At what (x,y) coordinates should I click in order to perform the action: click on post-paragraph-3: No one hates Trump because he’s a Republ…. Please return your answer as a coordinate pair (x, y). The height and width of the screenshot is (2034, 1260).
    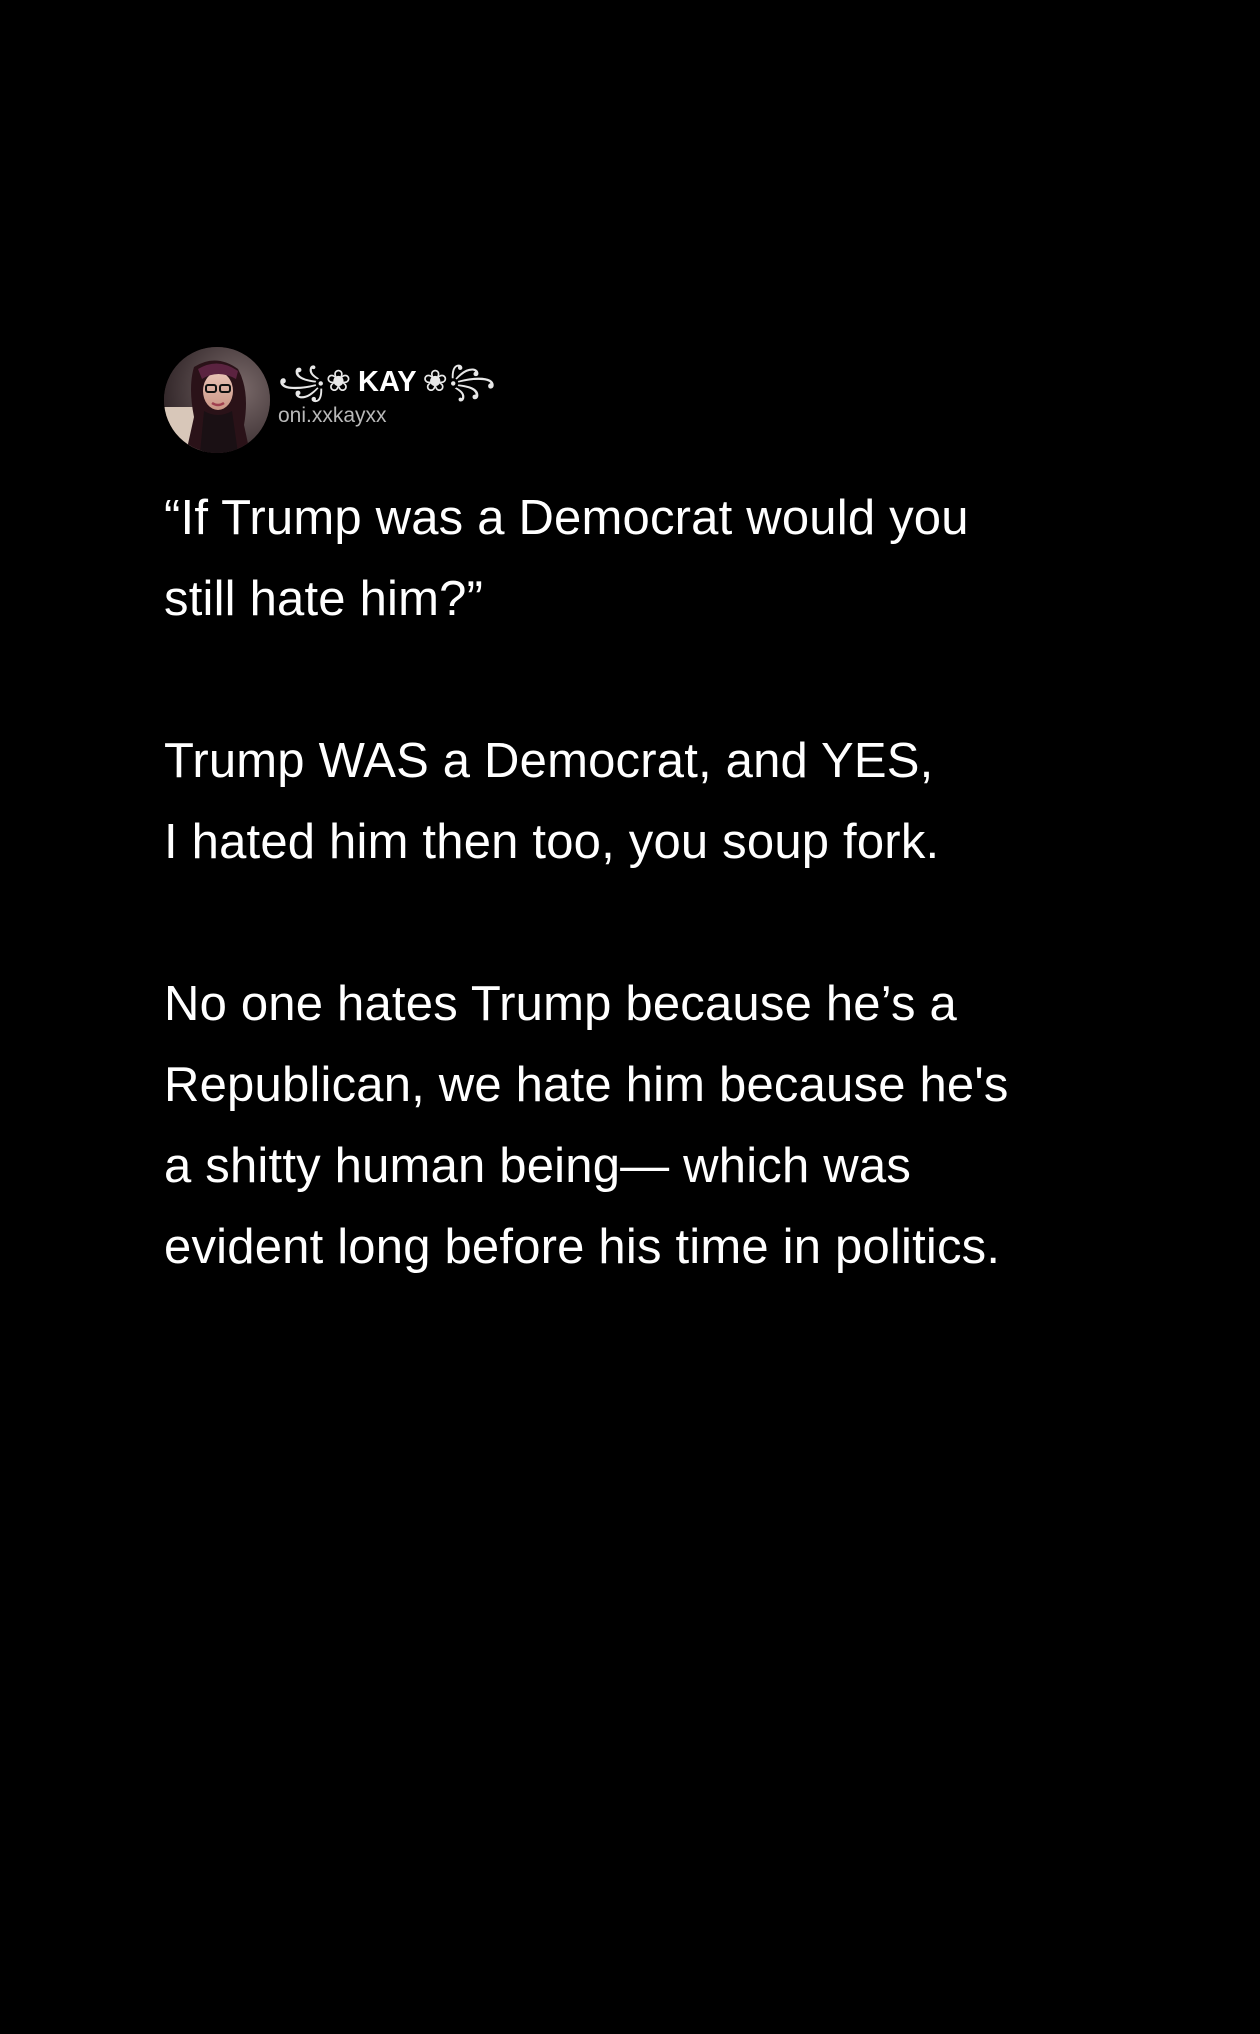
    Looking at the image, I should click on (586, 1125).